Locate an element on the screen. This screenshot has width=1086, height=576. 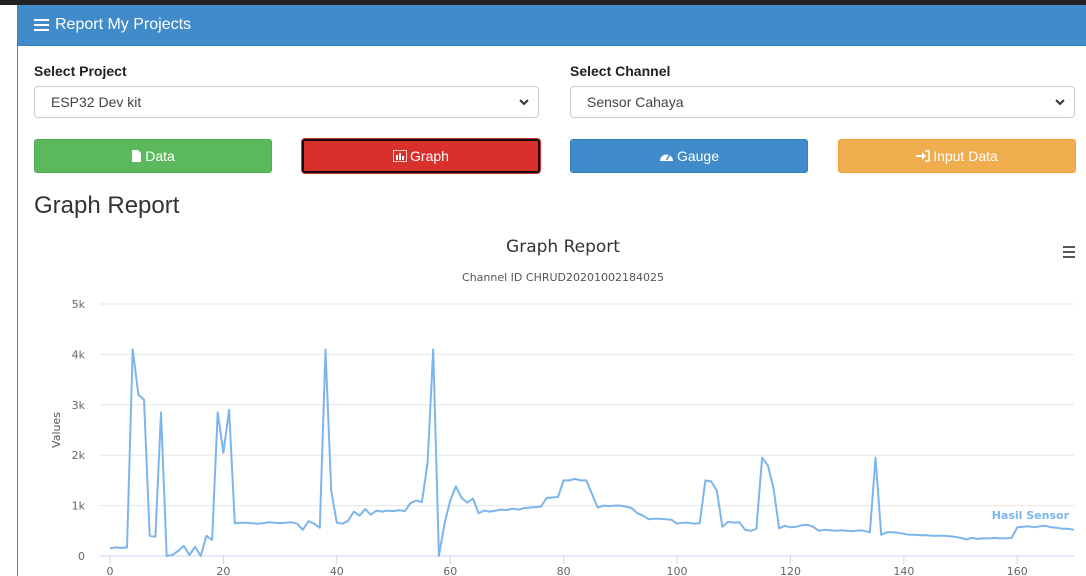
data-button: Data is located at coordinates (153, 156).